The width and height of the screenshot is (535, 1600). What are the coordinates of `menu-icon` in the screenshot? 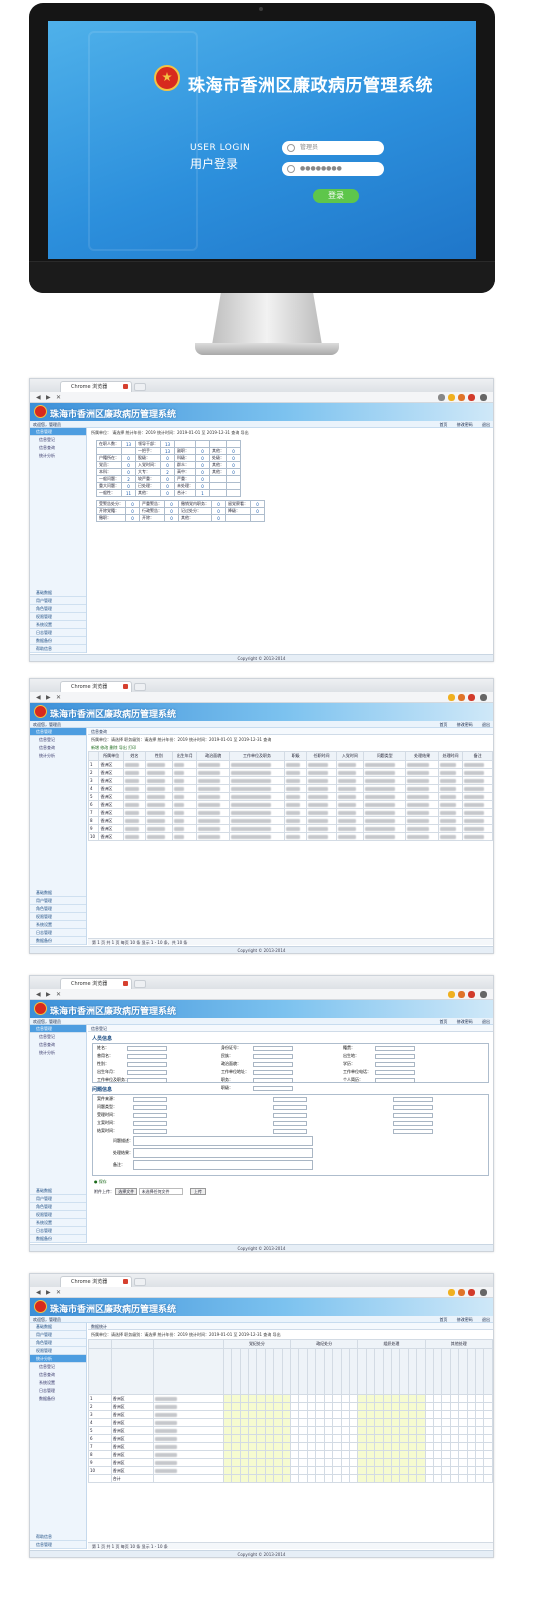 It's located at (483, 697).